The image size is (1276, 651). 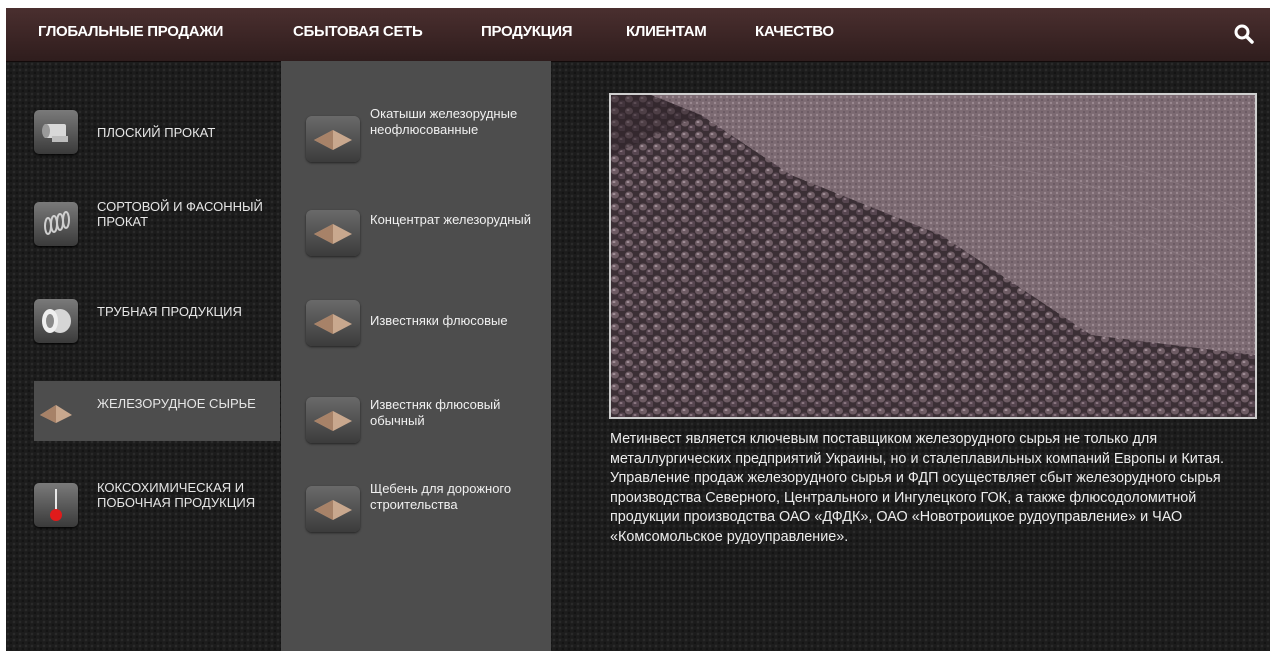 I want to click on subcategory-label: Щебень для дорожного строительства, so click(x=441, y=496).